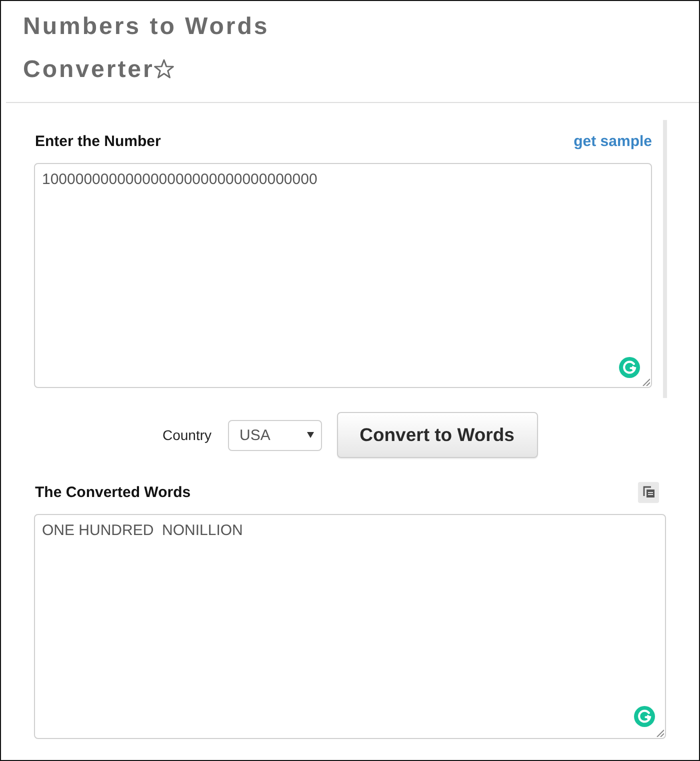 This screenshot has width=700, height=761. Describe the element at coordinates (437, 435) in the screenshot. I see `convert-button: Convert to Words` at that location.